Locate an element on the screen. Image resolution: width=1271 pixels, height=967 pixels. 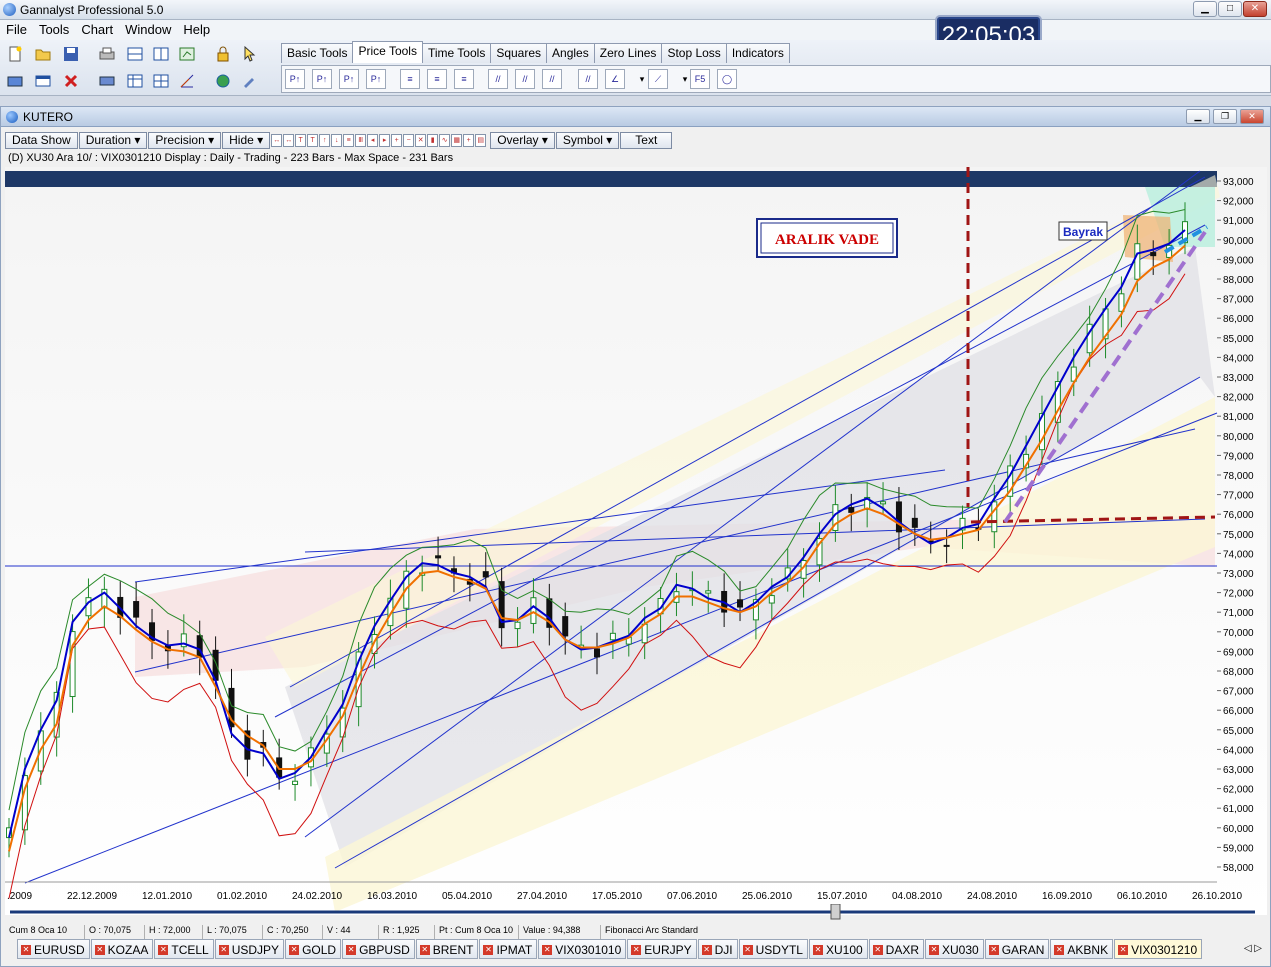
new-file-icon is located at coordinates (15, 54).